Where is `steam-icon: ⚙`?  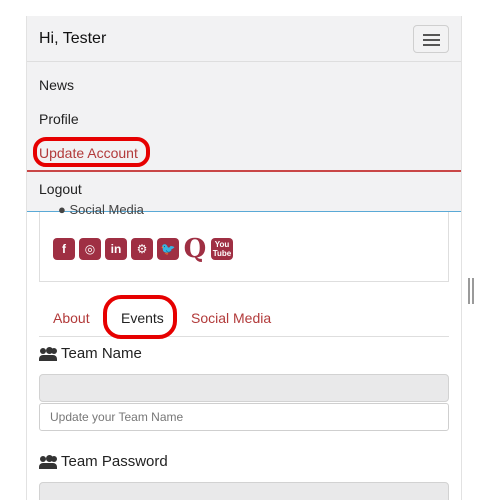
steam-icon: ⚙ is located at coordinates (142, 249).